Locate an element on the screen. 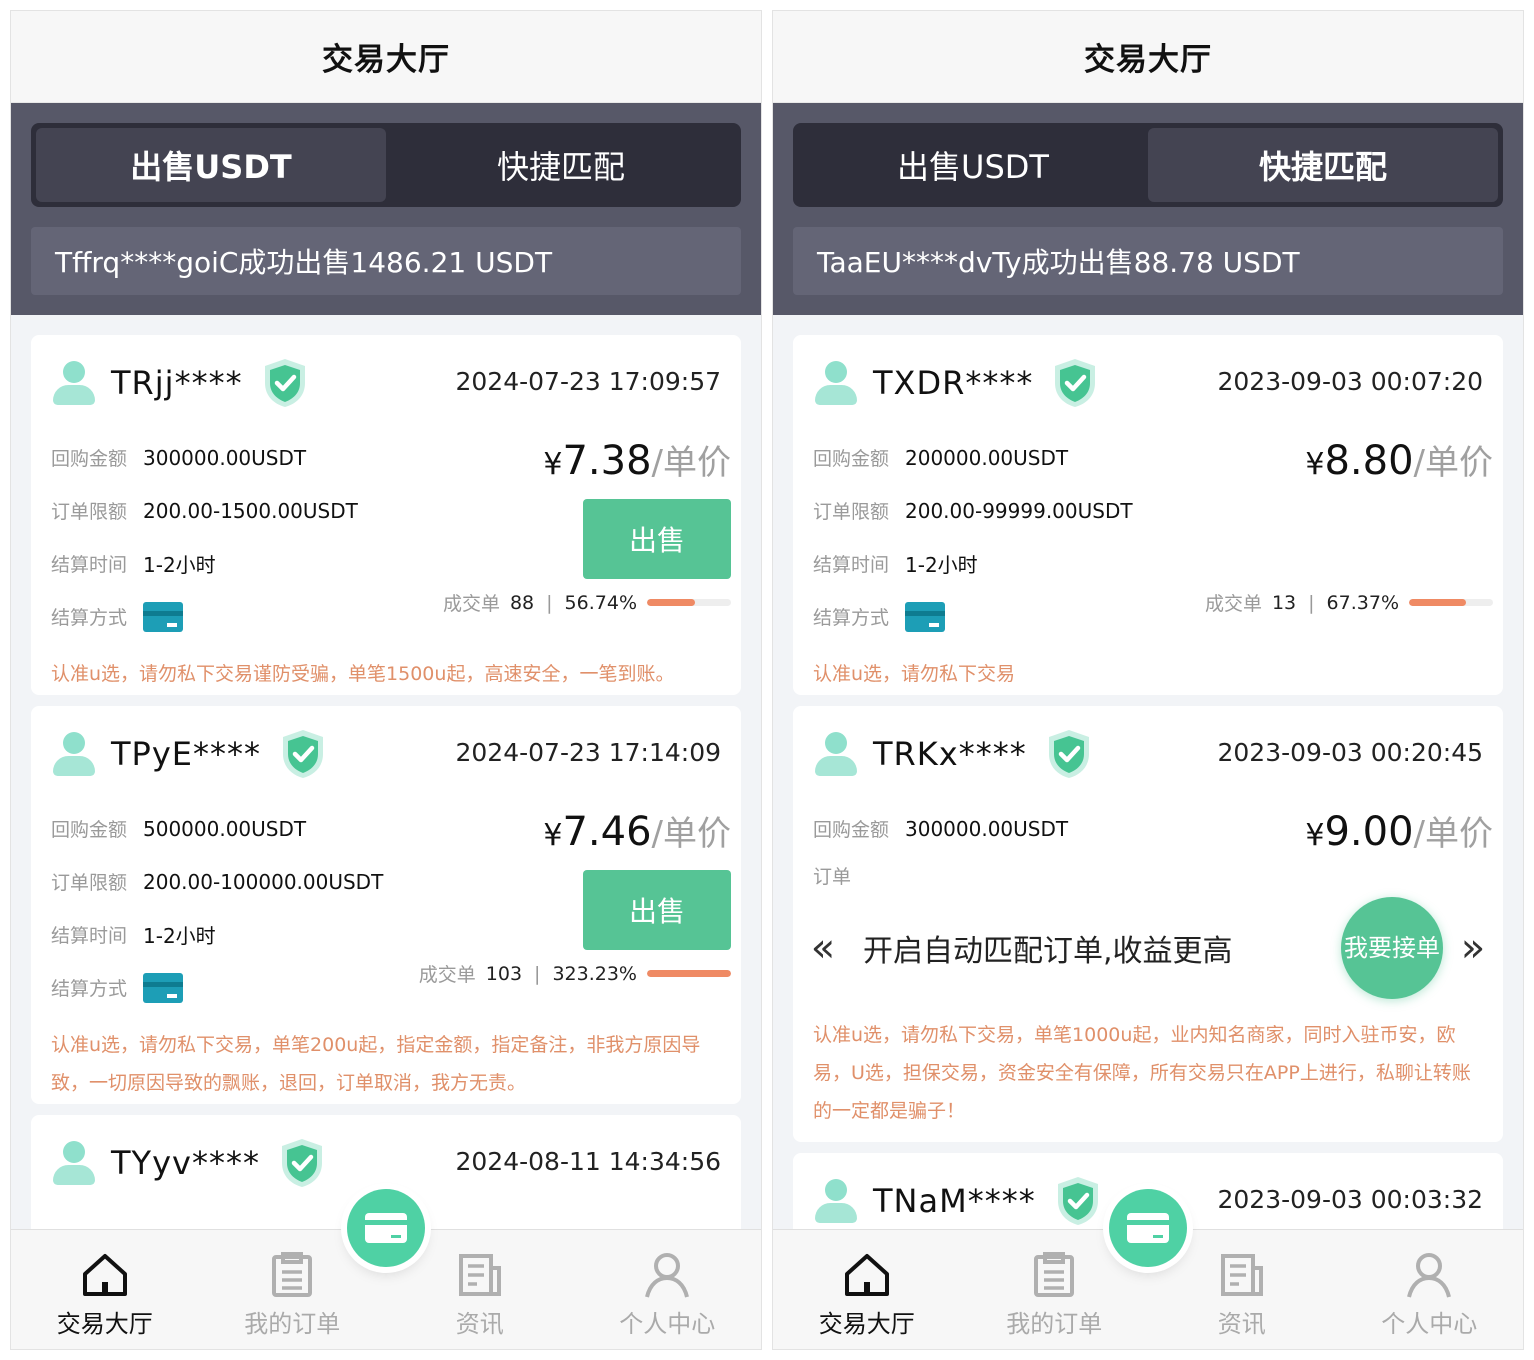 The height and width of the screenshot is (1360, 1534). username: TPyE**** is located at coordinates (186, 754).